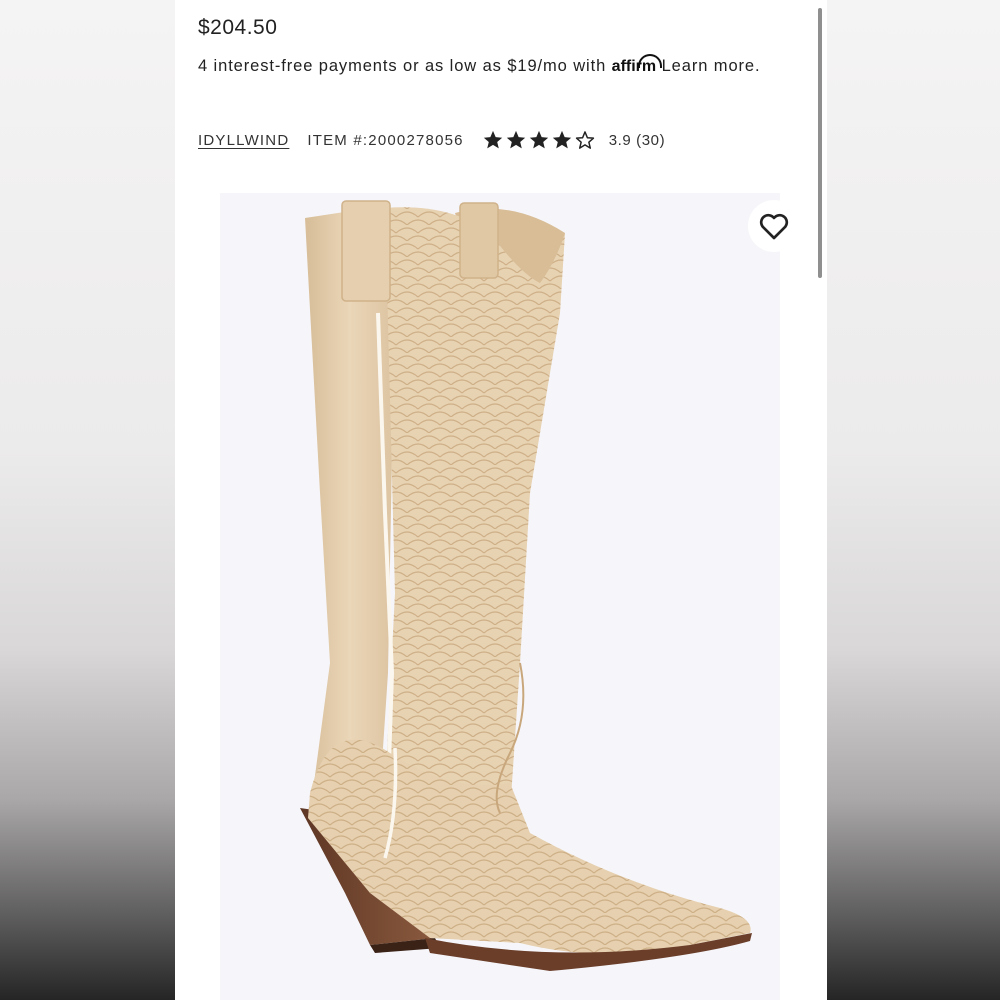 The image size is (1000, 1000). What do you see at coordinates (238, 27) in the screenshot?
I see `product-price: $204.50` at bounding box center [238, 27].